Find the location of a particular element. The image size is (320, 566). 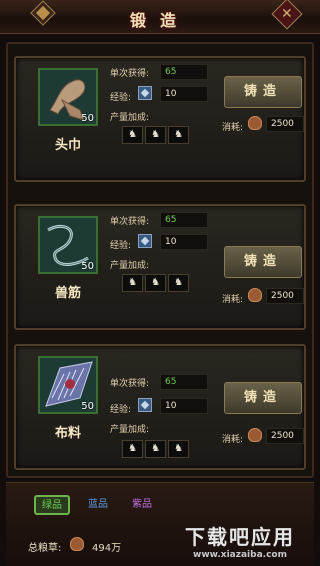

tab-label: 绿品 is located at coordinates (52, 505).